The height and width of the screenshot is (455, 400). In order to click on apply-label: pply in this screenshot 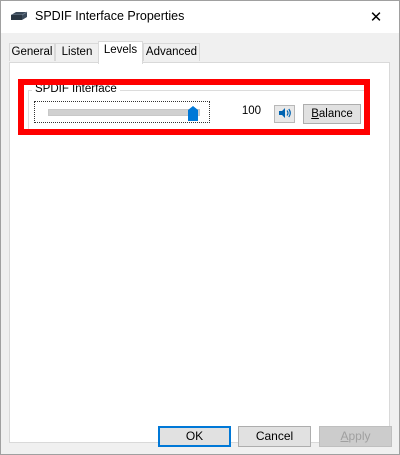, I will do `click(359, 436)`.